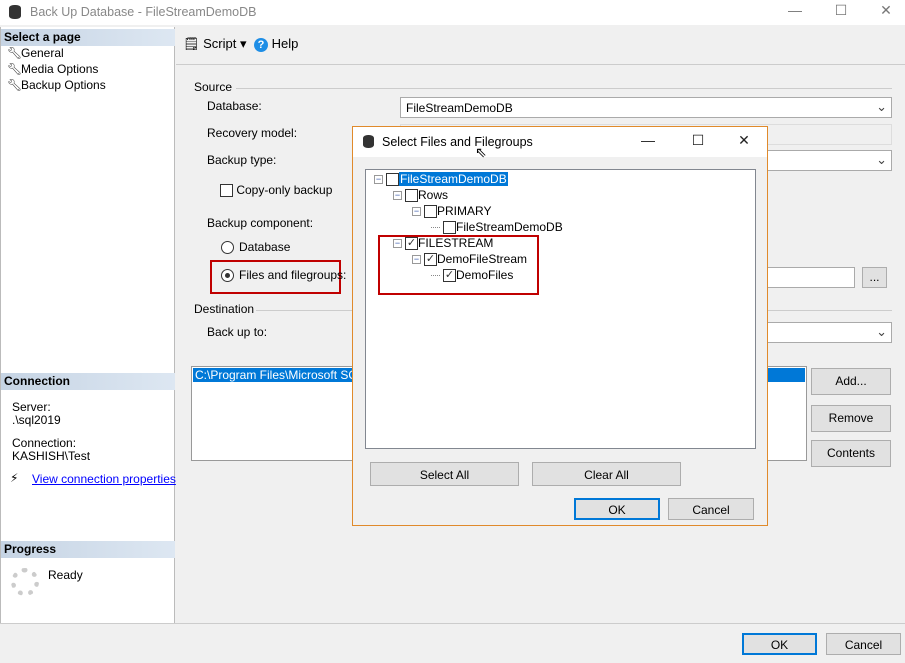  I want to click on mouse-cursor-icon: ⇖, so click(481, 152).